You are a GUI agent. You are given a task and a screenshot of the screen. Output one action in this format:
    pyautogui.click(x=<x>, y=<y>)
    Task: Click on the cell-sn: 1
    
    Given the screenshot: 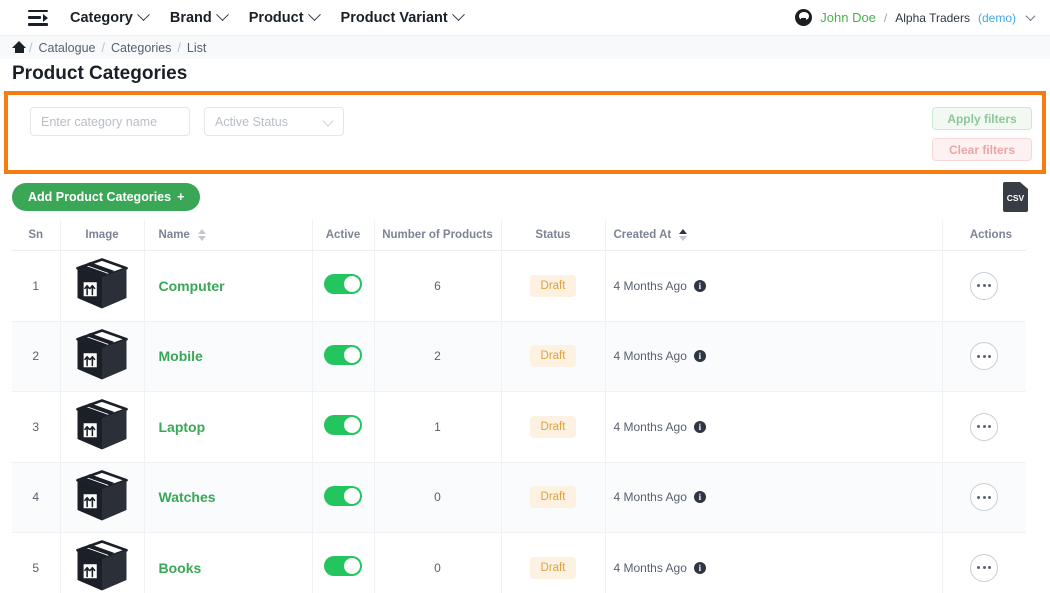 What is the action you would take?
    pyautogui.click(x=36, y=286)
    